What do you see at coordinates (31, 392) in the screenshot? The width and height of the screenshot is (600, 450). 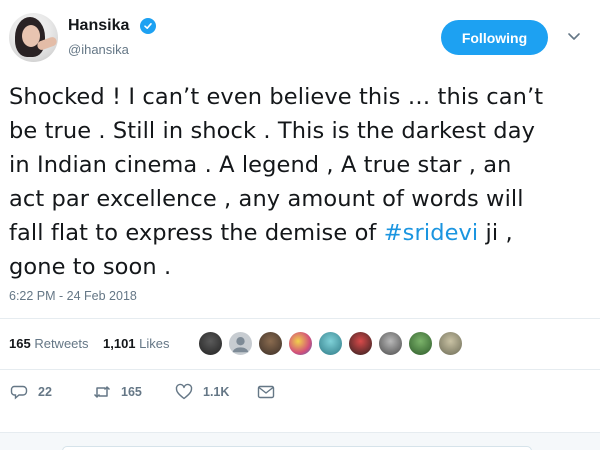 I see `reply-button: 22` at bounding box center [31, 392].